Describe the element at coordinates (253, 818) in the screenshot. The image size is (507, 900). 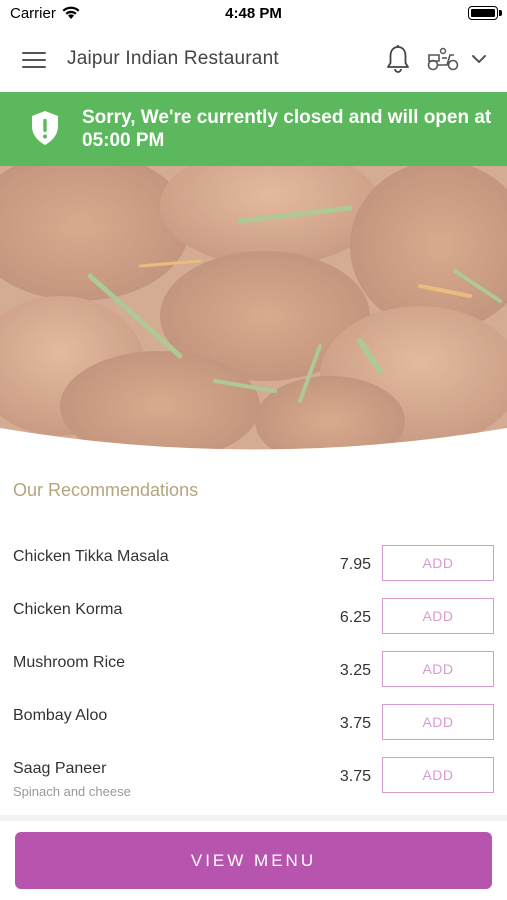
I see `section-divider` at that location.